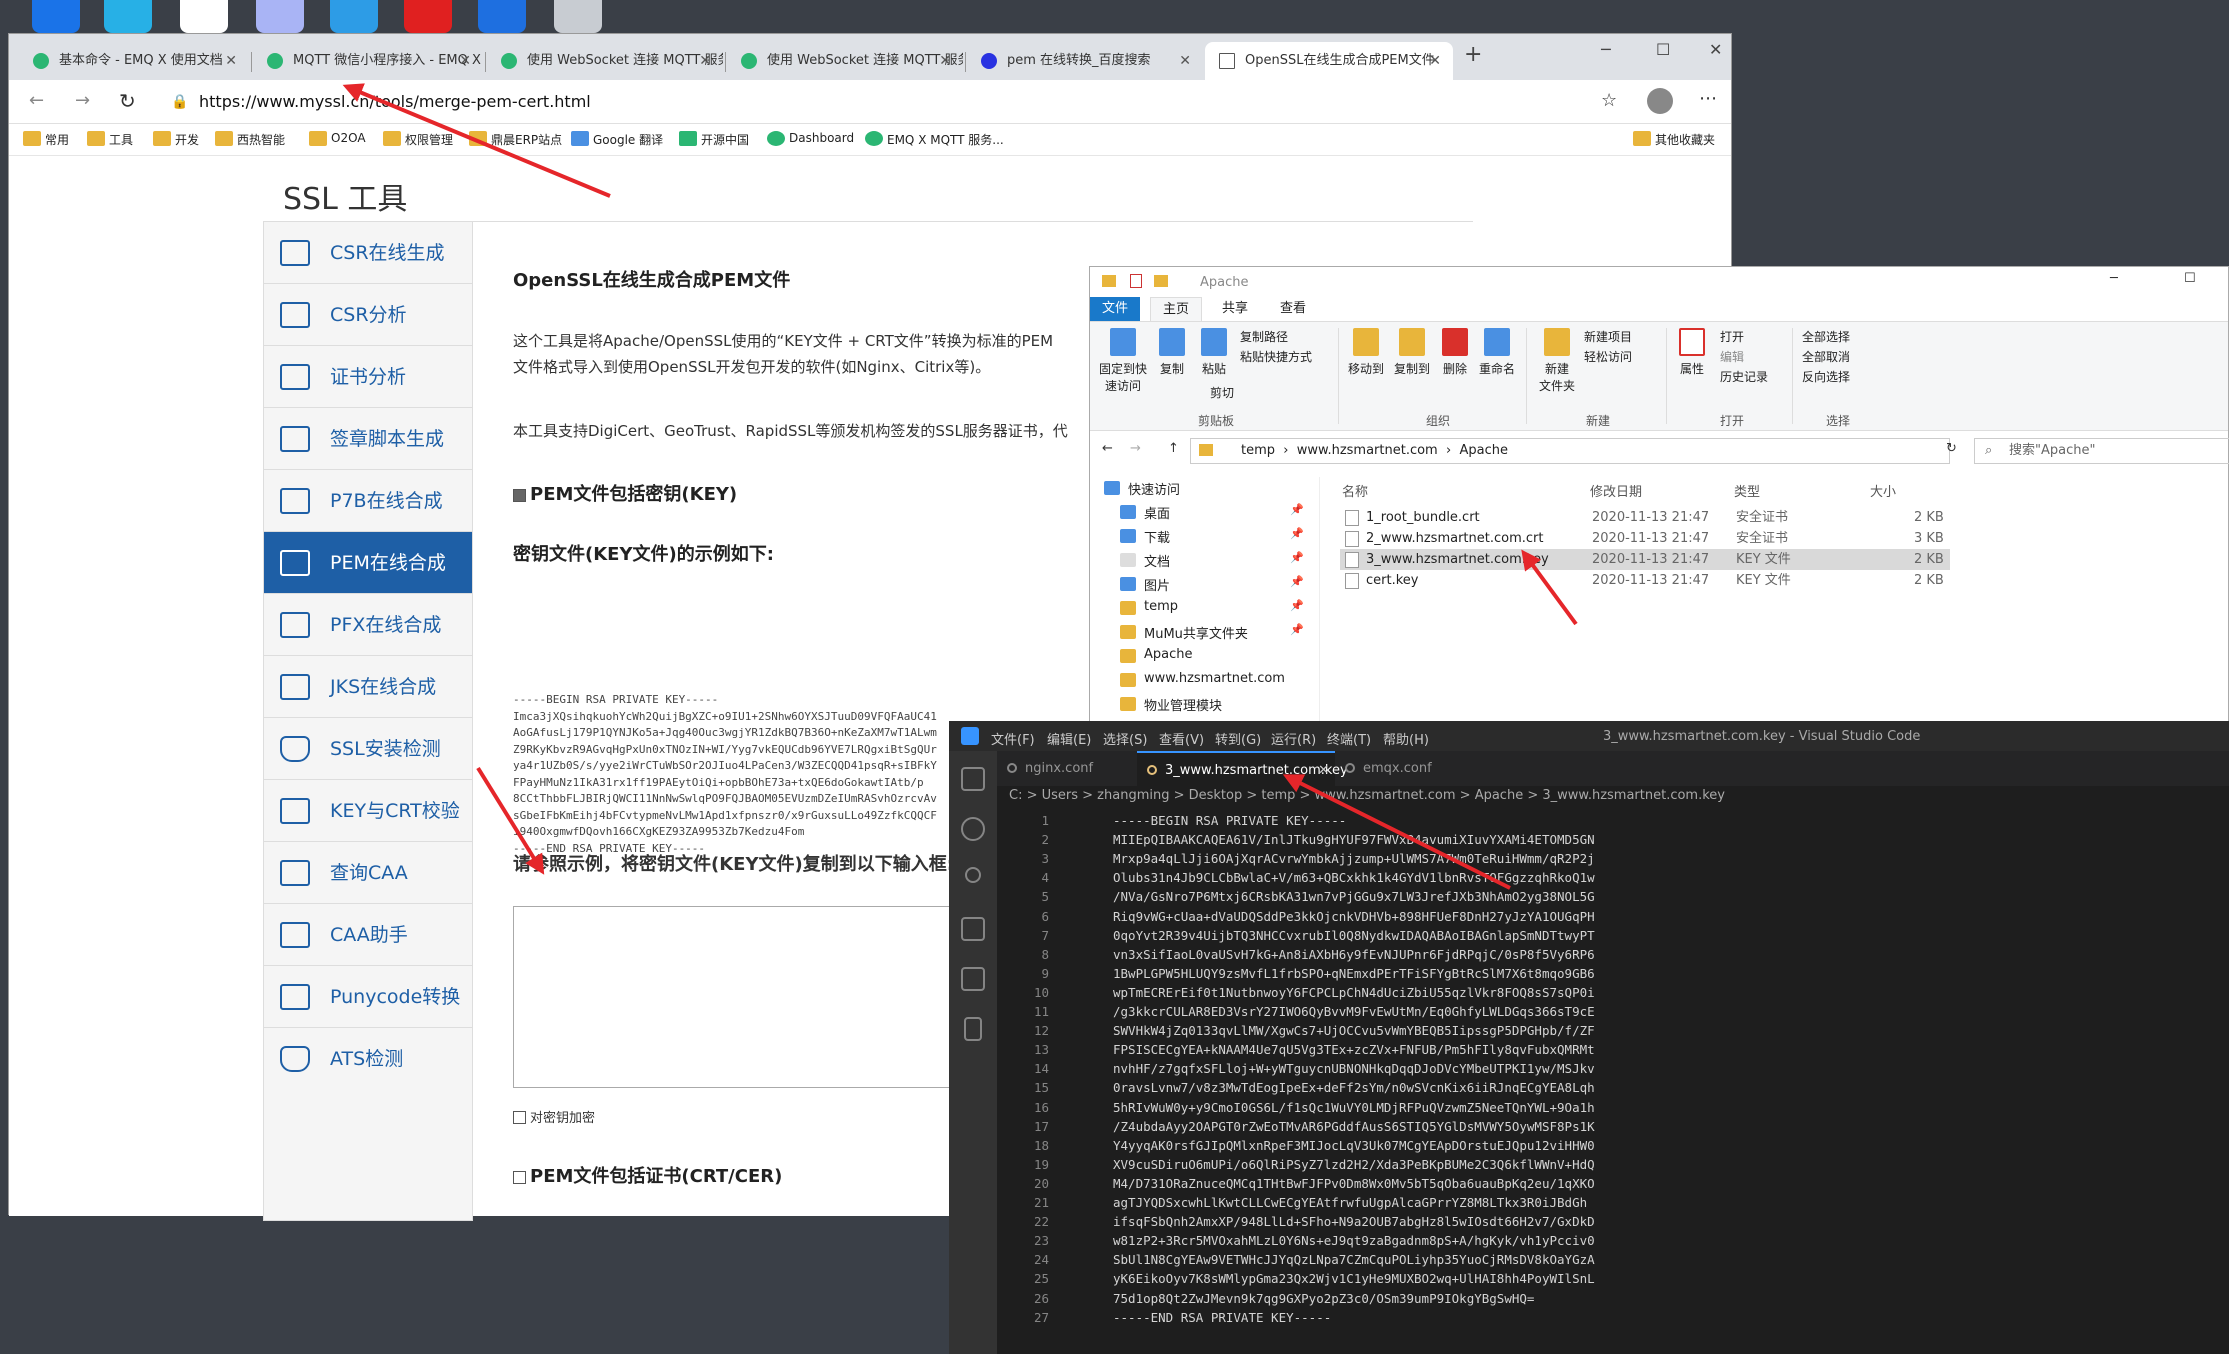  Describe the element at coordinates (368, 377) in the screenshot. I see `sidebar-item: 证书分析` at that location.